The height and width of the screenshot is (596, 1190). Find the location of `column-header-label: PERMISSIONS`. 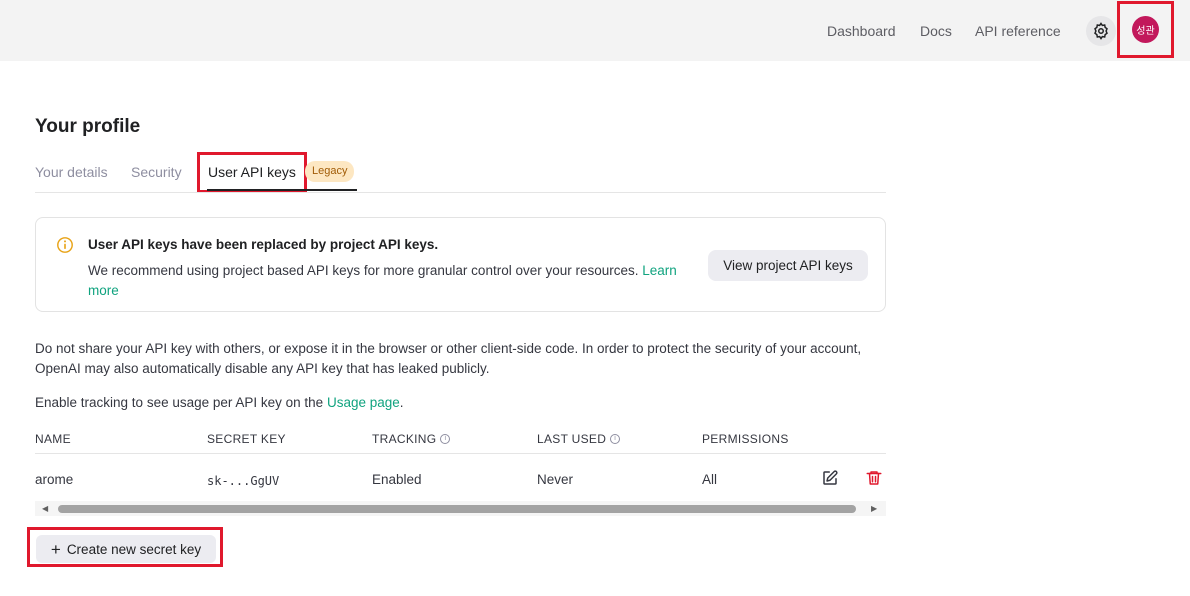

column-header-label: PERMISSIONS is located at coordinates (745, 439).